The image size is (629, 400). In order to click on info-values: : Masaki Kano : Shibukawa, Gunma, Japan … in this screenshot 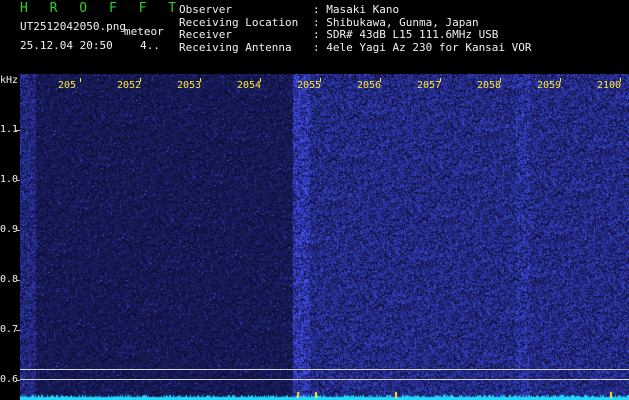, I will do `click(422, 28)`.